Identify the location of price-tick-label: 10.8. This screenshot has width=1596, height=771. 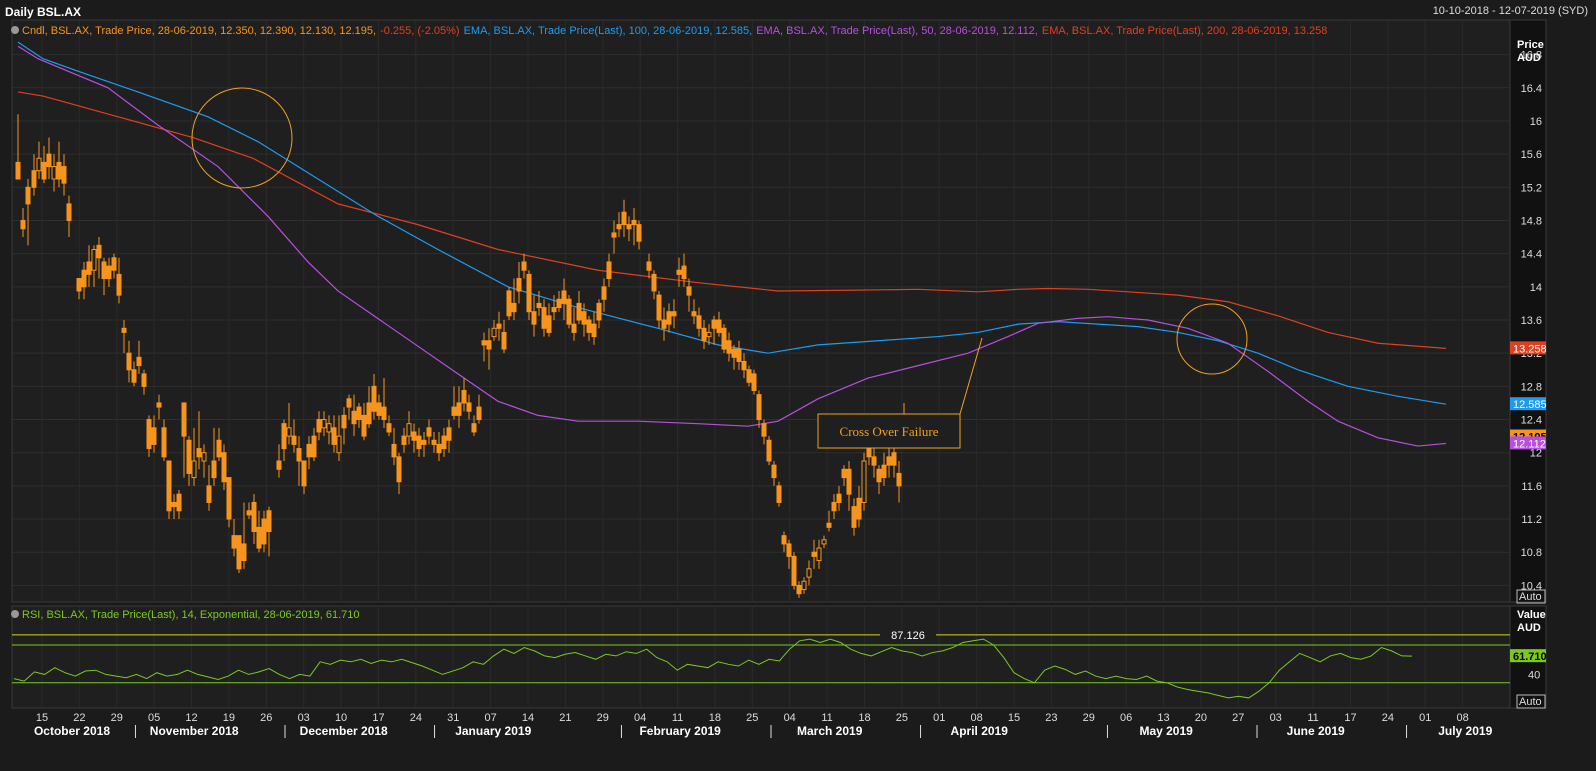
(1531, 553).